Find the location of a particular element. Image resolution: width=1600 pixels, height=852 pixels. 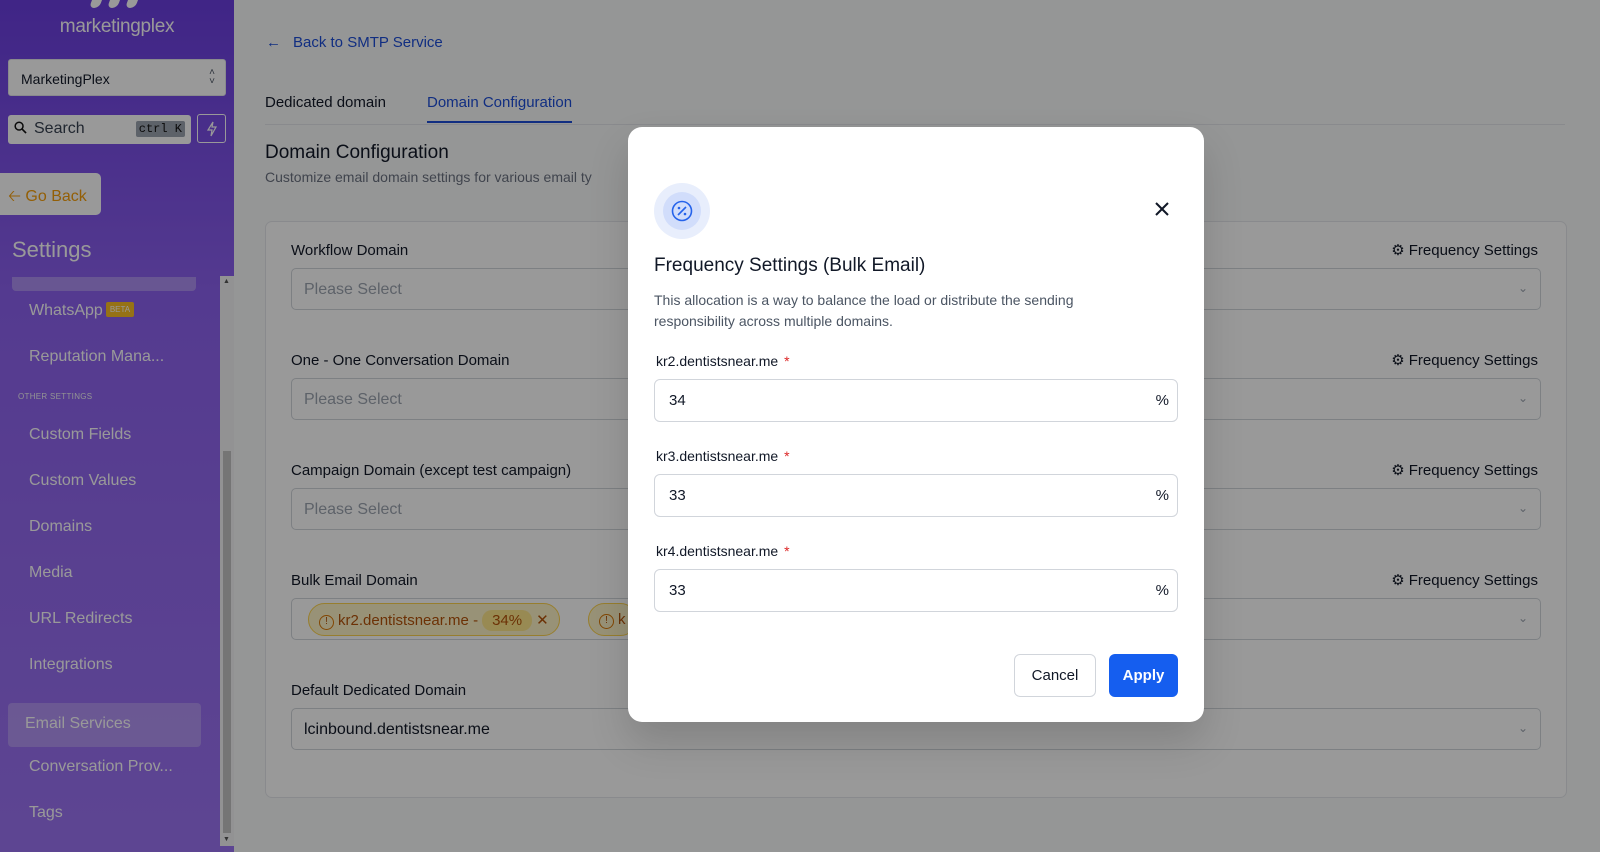

domain-3-label: kr4.dentistsnear.me * is located at coordinates (723, 551).